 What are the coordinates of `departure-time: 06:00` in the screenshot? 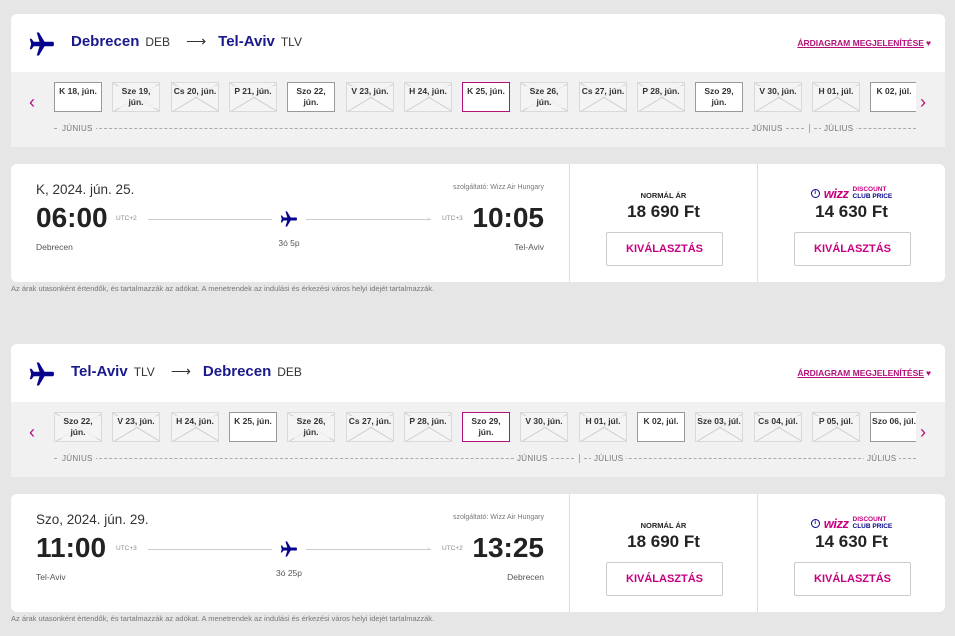 It's located at (72, 217).